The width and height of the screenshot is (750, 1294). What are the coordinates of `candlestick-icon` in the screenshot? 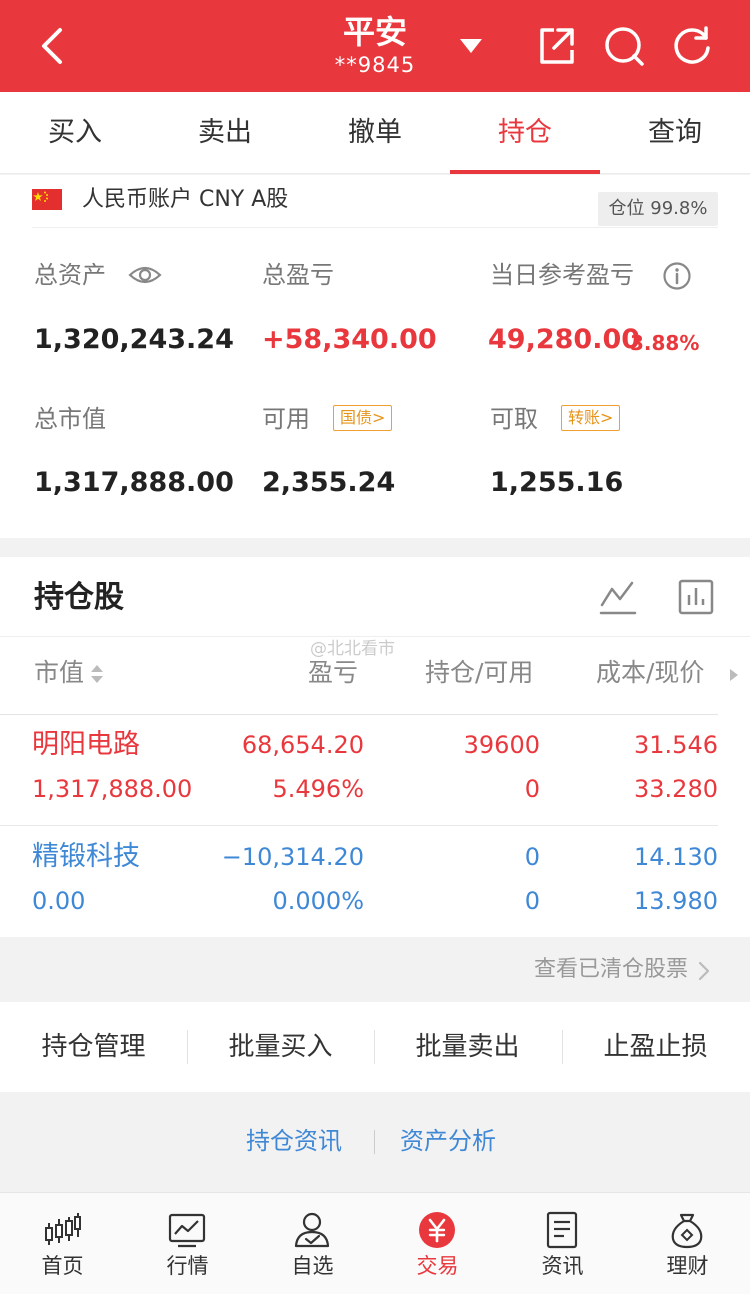 It's located at (63, 1229).